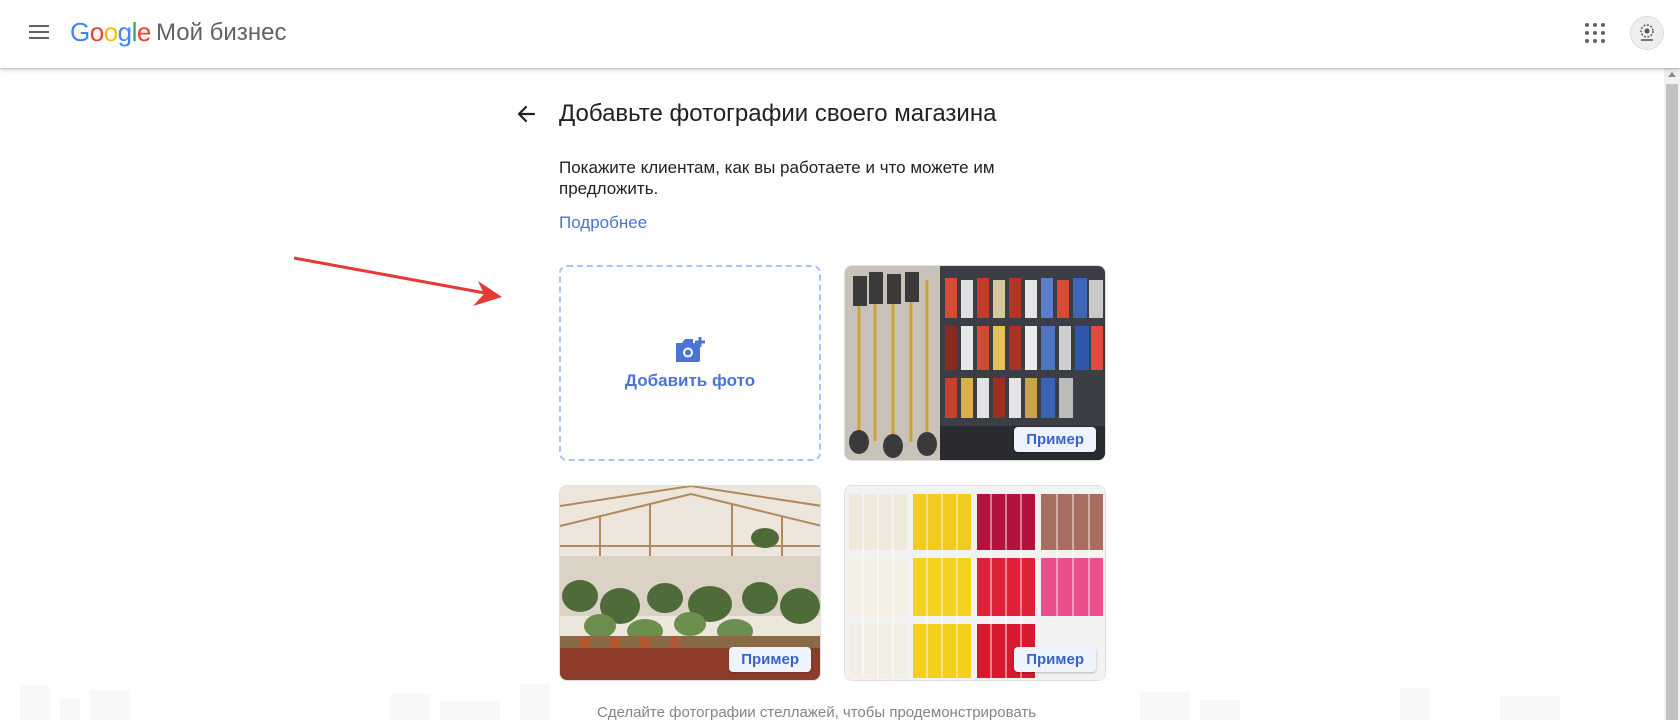 The width and height of the screenshot is (1680, 721). What do you see at coordinates (840, 34) in the screenshot?
I see `top-app-bar: Google Мой бизнес` at bounding box center [840, 34].